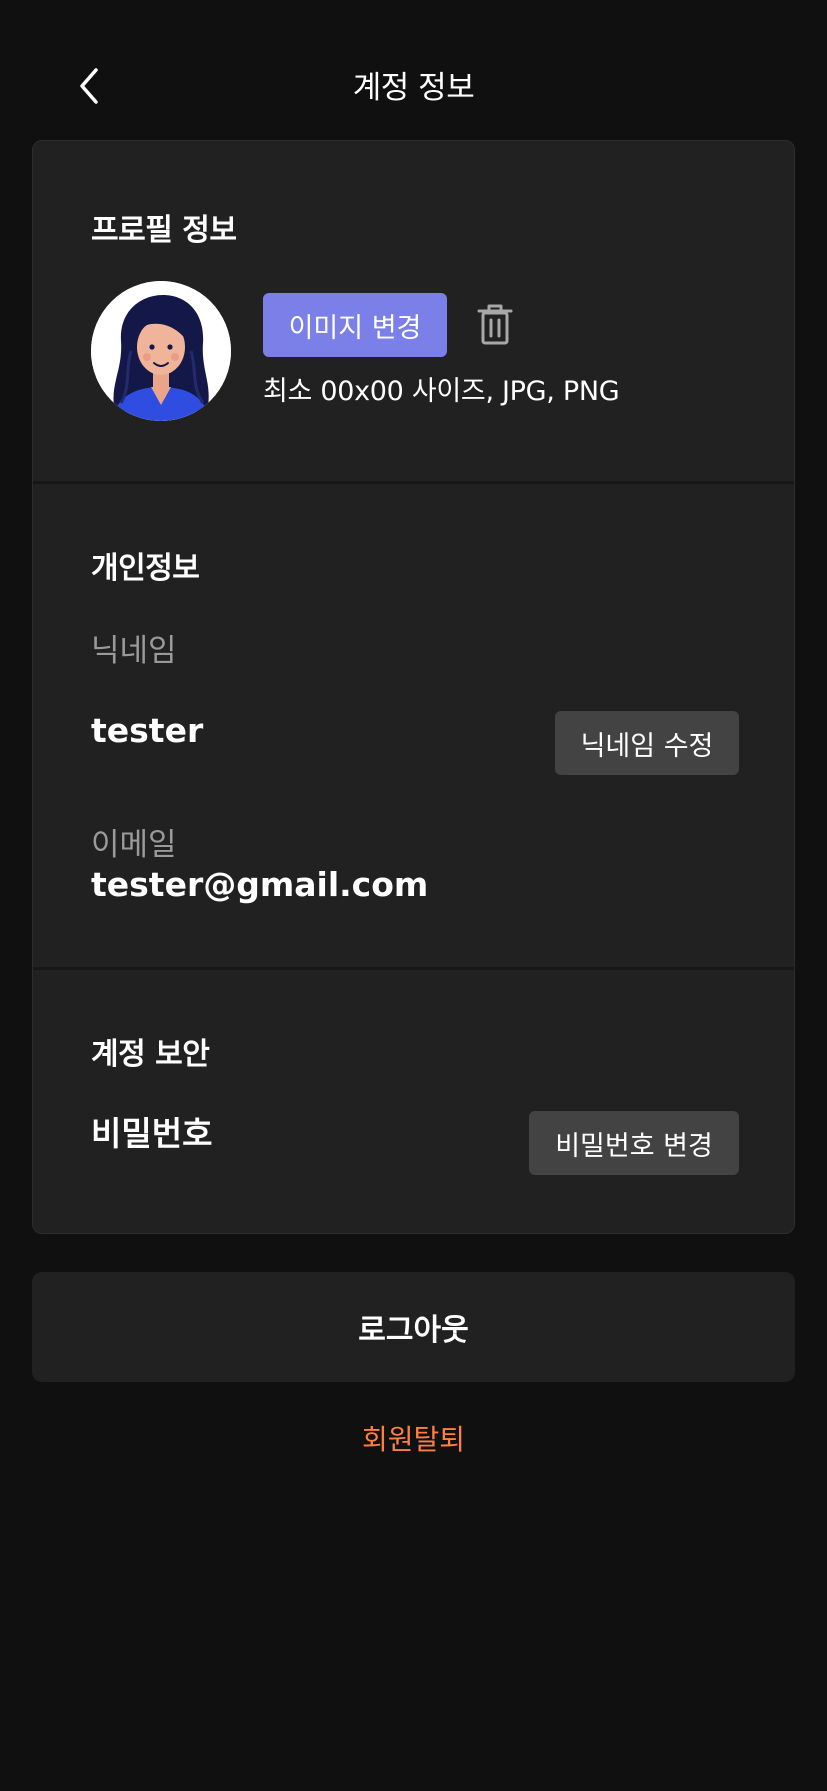  What do you see at coordinates (413, 1438) in the screenshot?
I see `withdraw-link: 회원탈퇴` at bounding box center [413, 1438].